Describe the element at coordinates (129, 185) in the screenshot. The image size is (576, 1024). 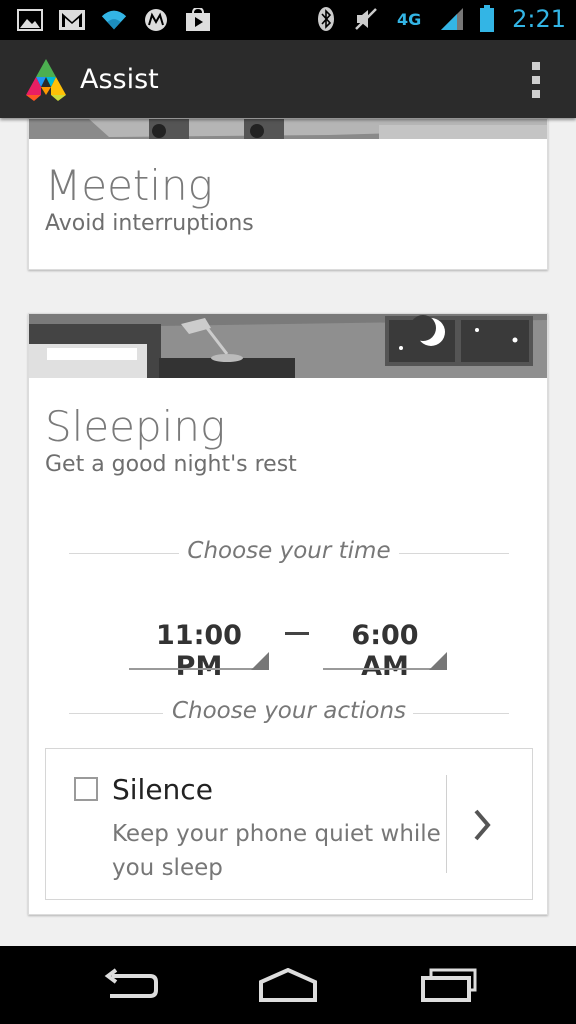
I see `meeting-title: Meeting` at that location.